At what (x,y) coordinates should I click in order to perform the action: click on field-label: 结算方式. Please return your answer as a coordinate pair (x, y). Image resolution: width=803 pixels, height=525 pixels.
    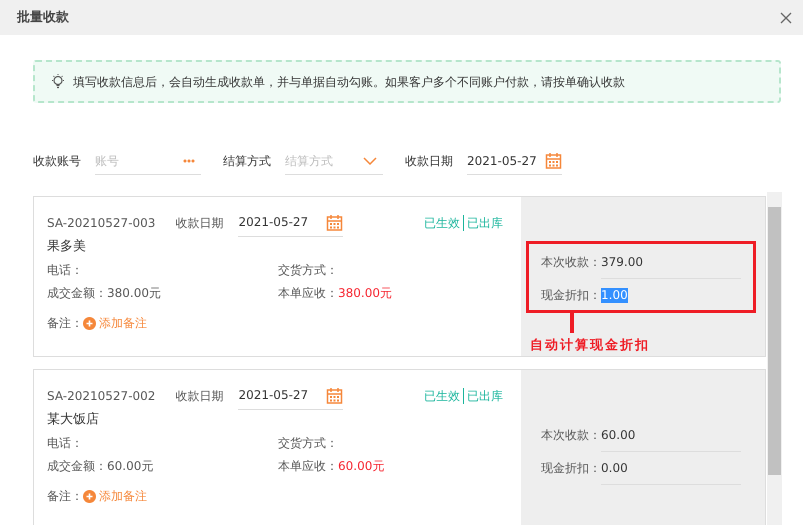
    Looking at the image, I should click on (247, 161).